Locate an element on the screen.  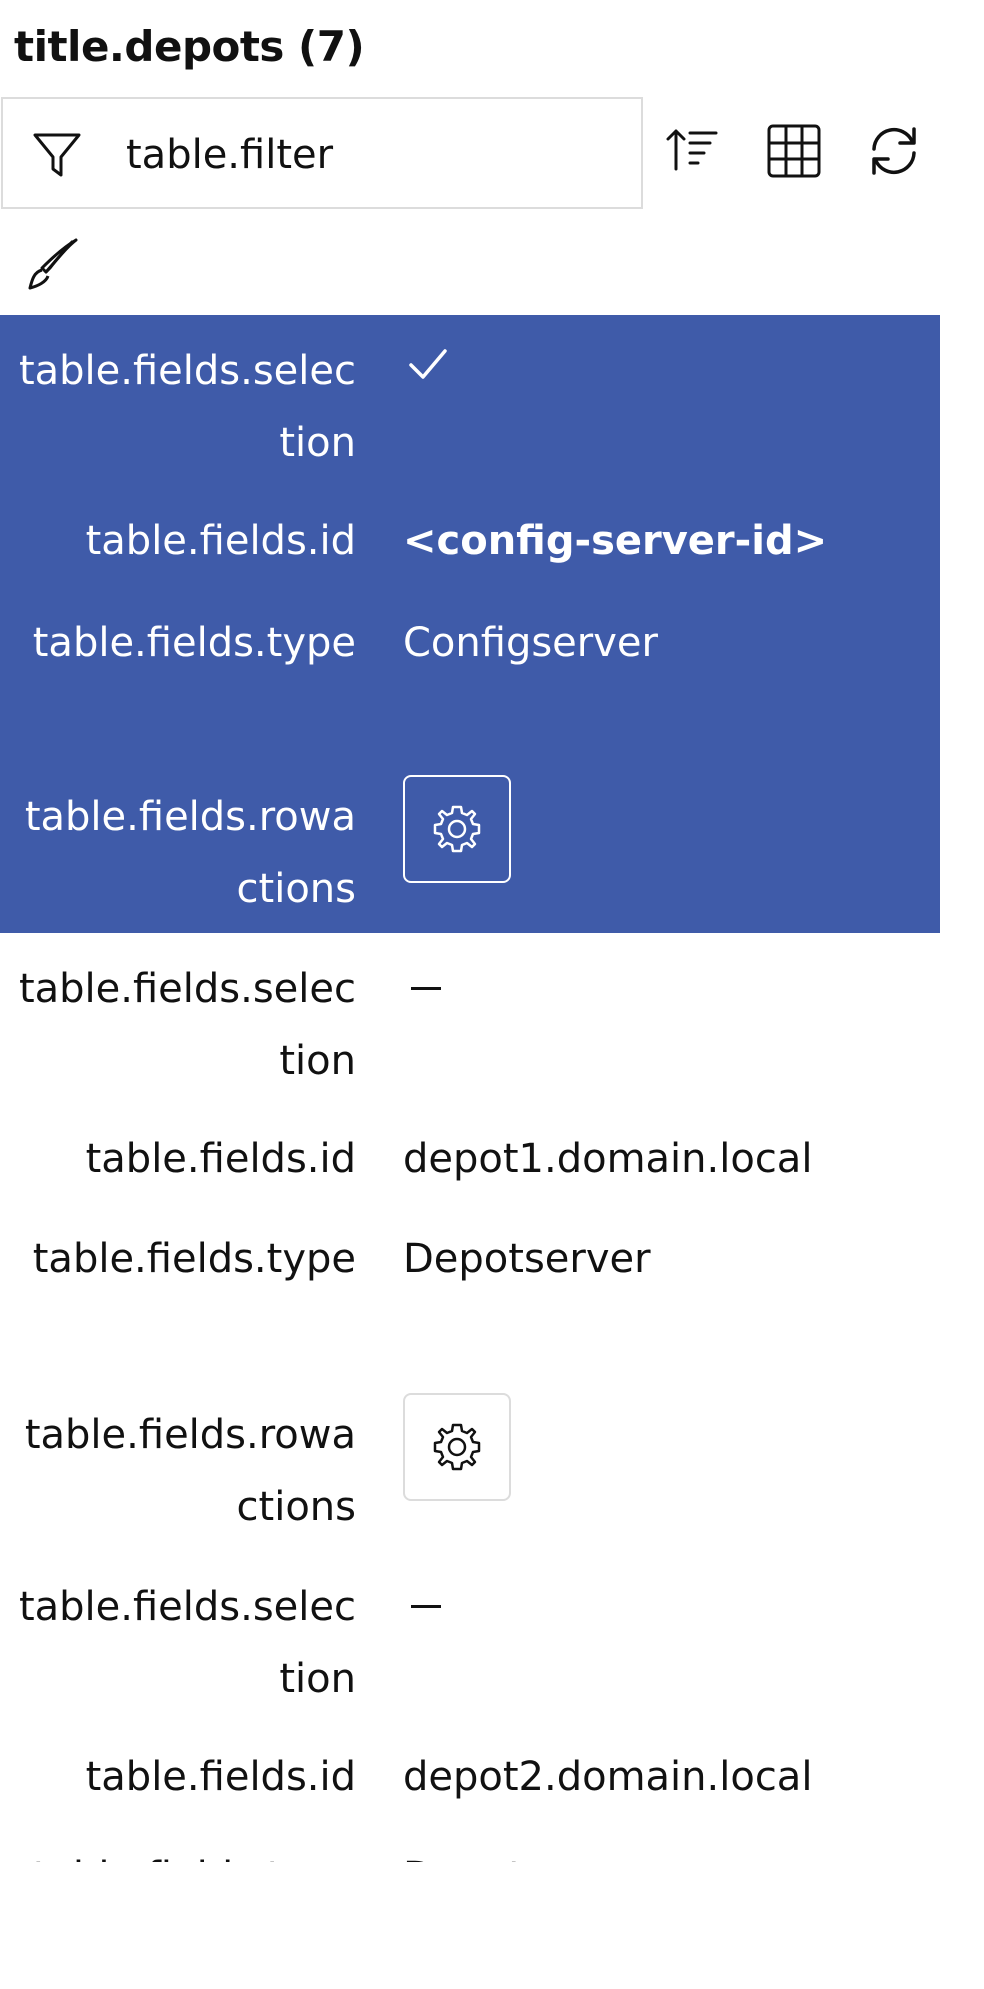
row-type-value: Configserver is located at coordinates (530, 643).